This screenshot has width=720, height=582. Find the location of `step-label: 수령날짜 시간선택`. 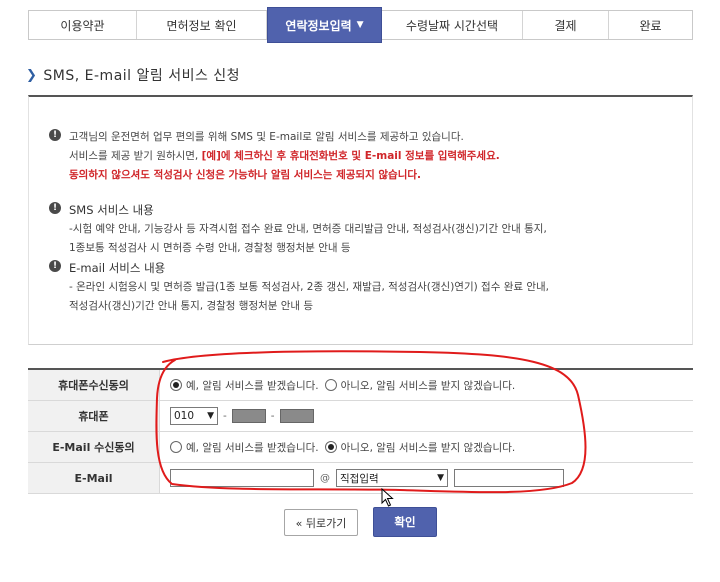

step-label: 수령날짜 시간선택 is located at coordinates (452, 25).